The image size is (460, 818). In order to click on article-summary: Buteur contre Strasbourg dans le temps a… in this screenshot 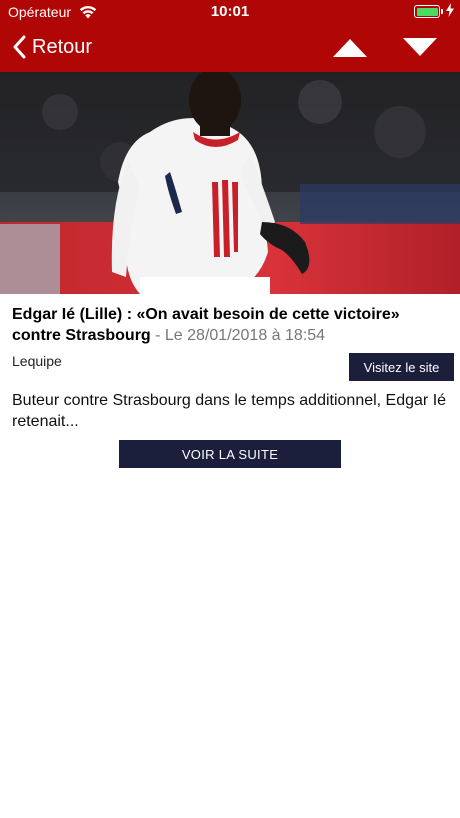, I will do `click(229, 411)`.